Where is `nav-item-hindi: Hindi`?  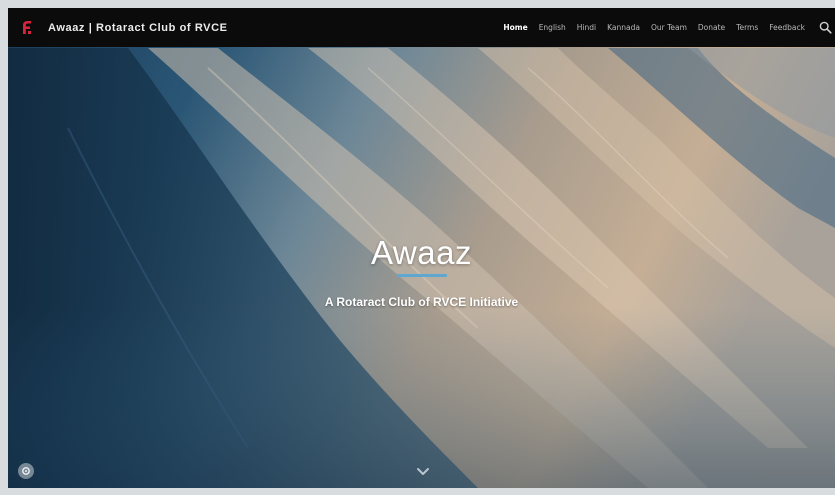
nav-item-hindi: Hindi is located at coordinates (586, 27).